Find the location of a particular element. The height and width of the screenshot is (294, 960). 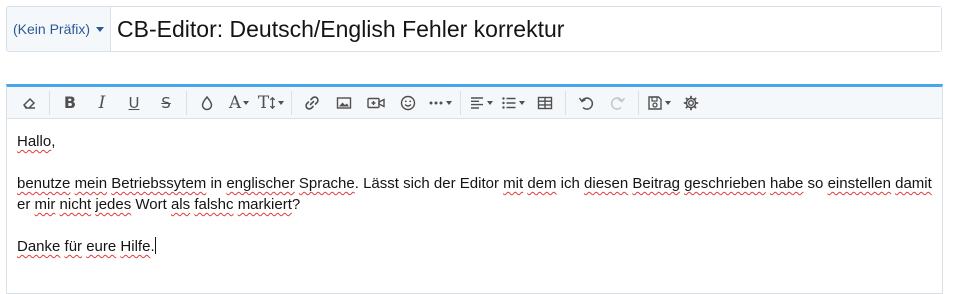

strikethrough-button: S is located at coordinates (166, 103).